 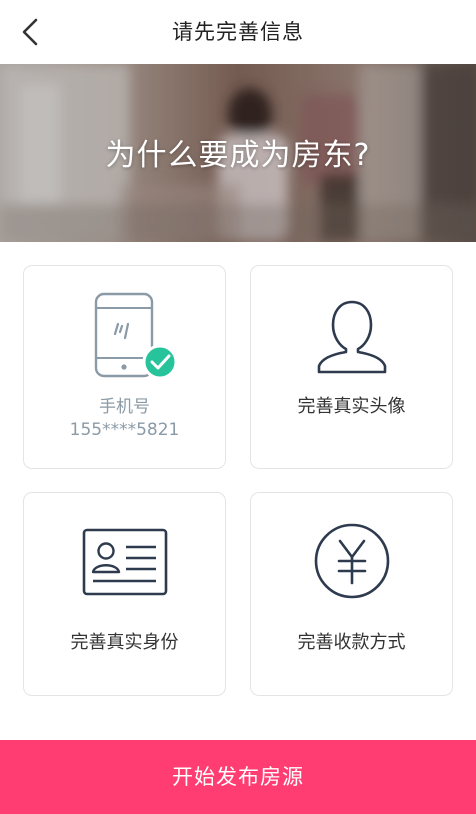 I want to click on avatar-card: 完善真实头像, so click(x=351, y=367).